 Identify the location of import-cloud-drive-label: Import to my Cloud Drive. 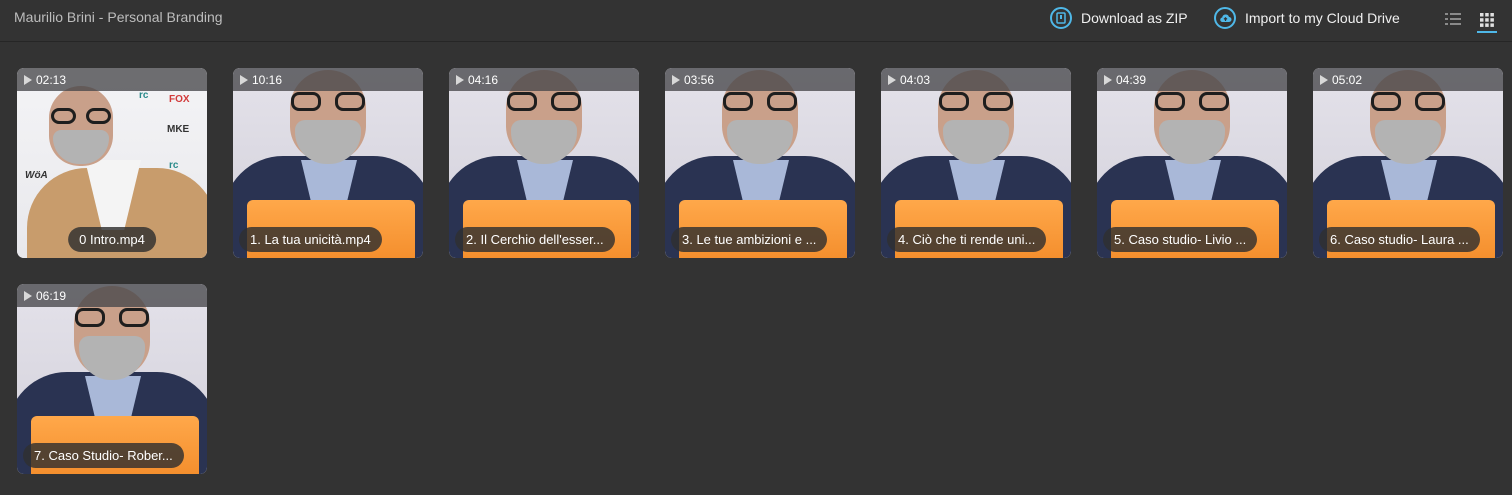
(1322, 18).